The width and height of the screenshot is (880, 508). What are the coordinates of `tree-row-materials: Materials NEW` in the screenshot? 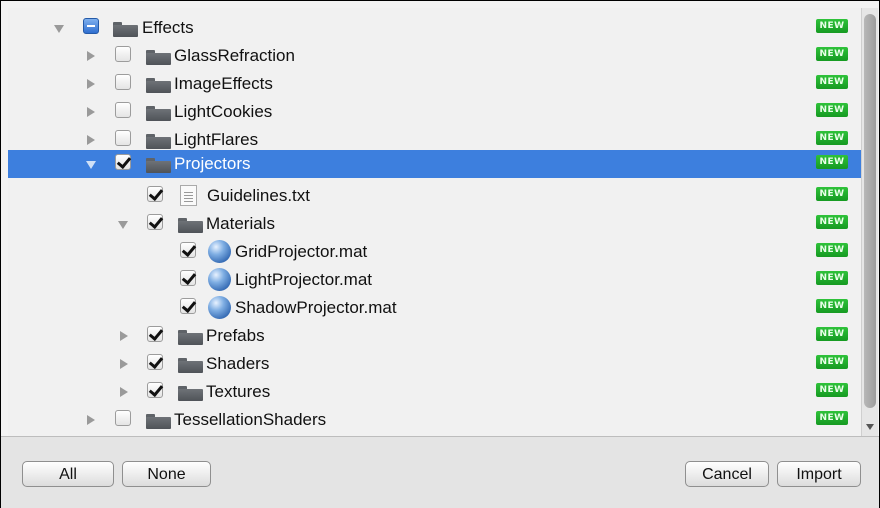 It's located at (434, 224).